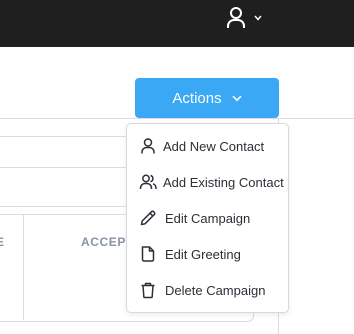 This screenshot has height=334, width=354. What do you see at coordinates (63, 206) in the screenshot?
I see `panel-divider-mid` at bounding box center [63, 206].